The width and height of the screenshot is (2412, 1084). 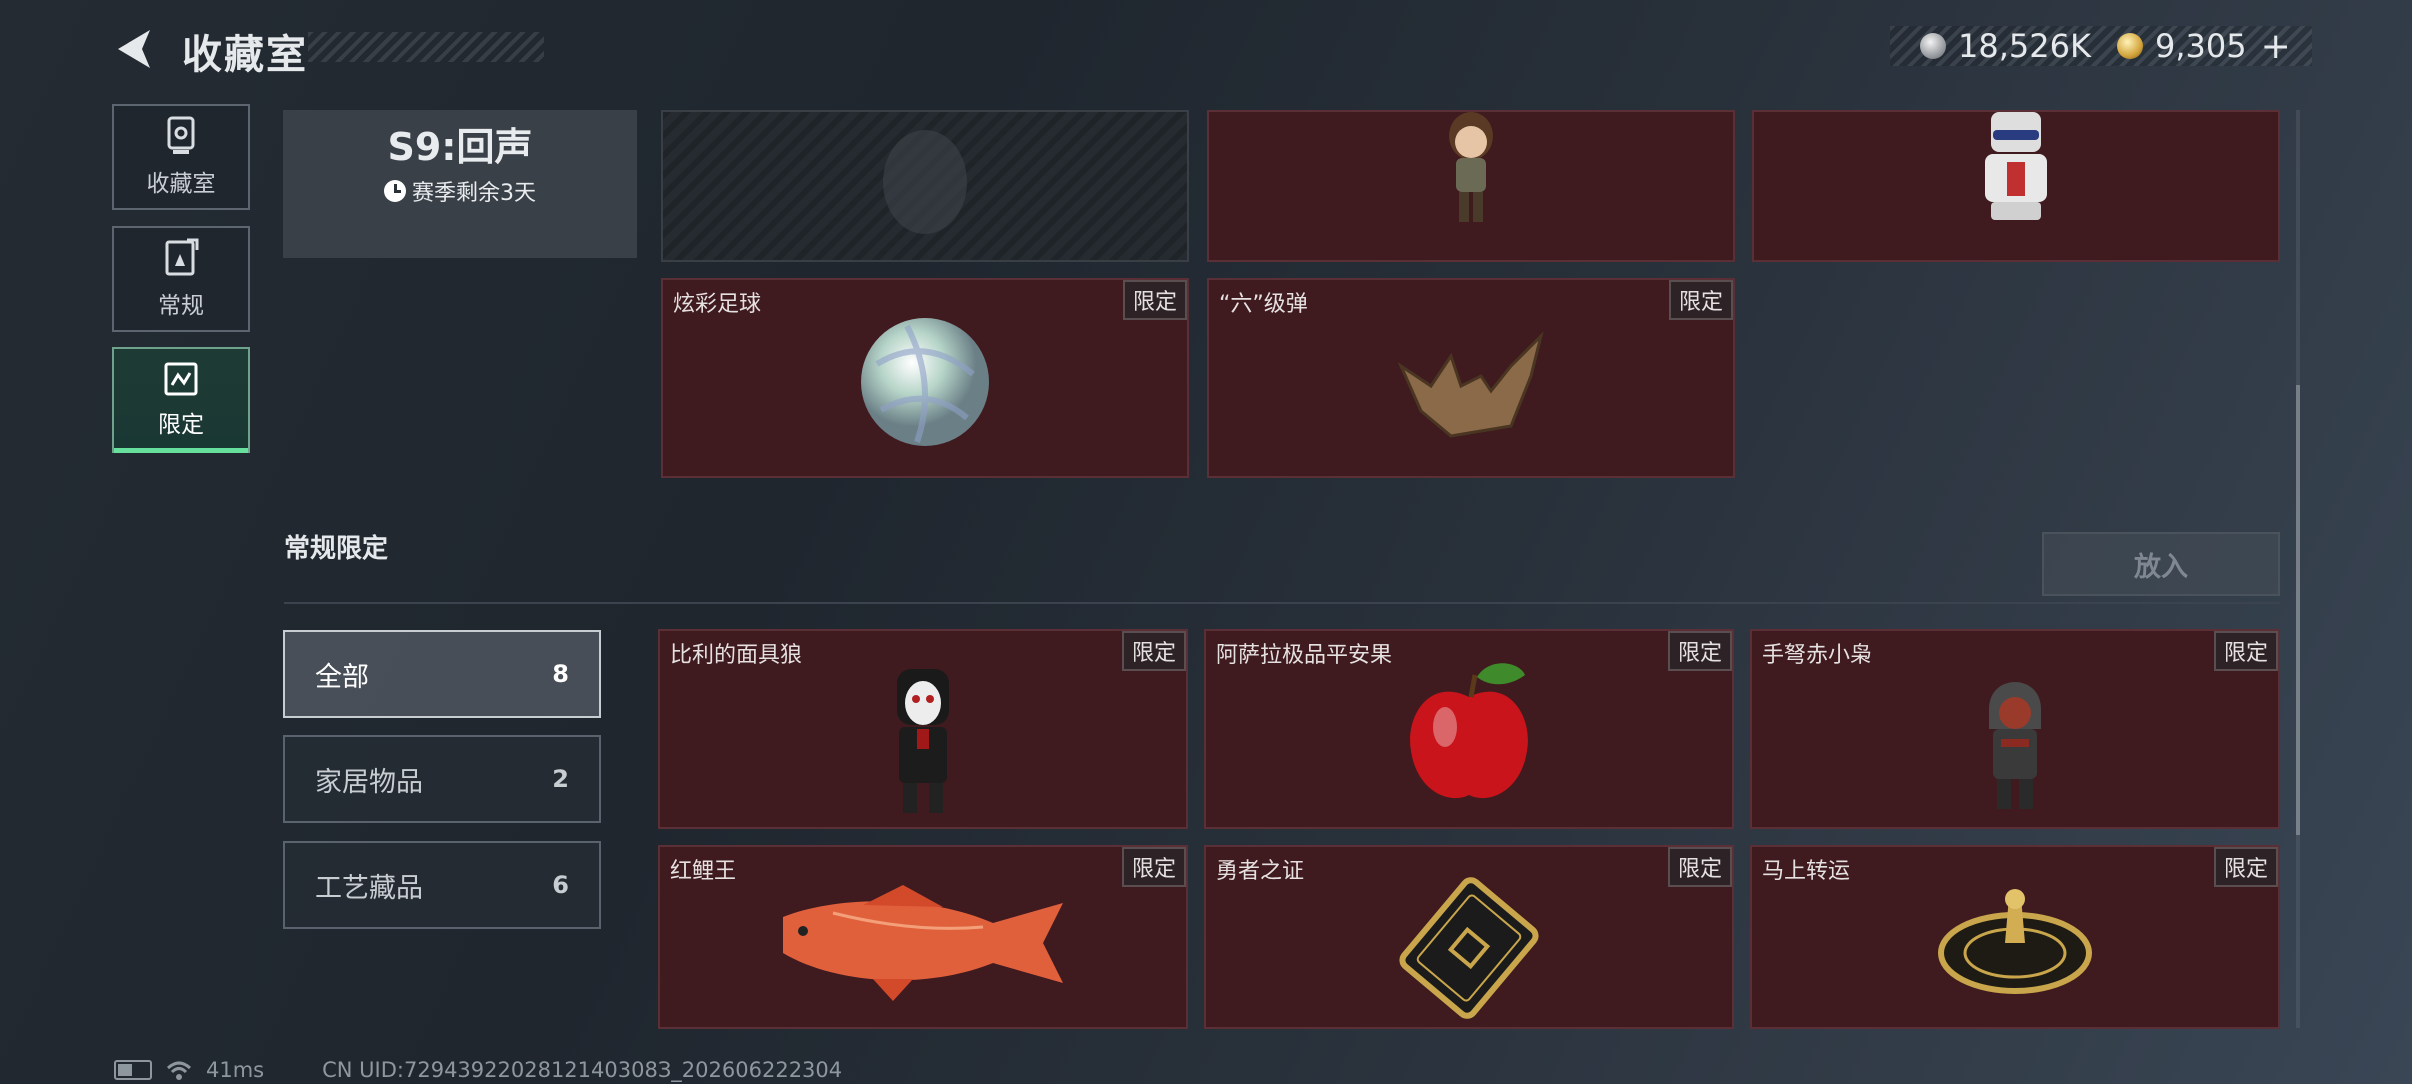 What do you see at coordinates (342, 677) in the screenshot?
I see `filter-label: 全部` at bounding box center [342, 677].